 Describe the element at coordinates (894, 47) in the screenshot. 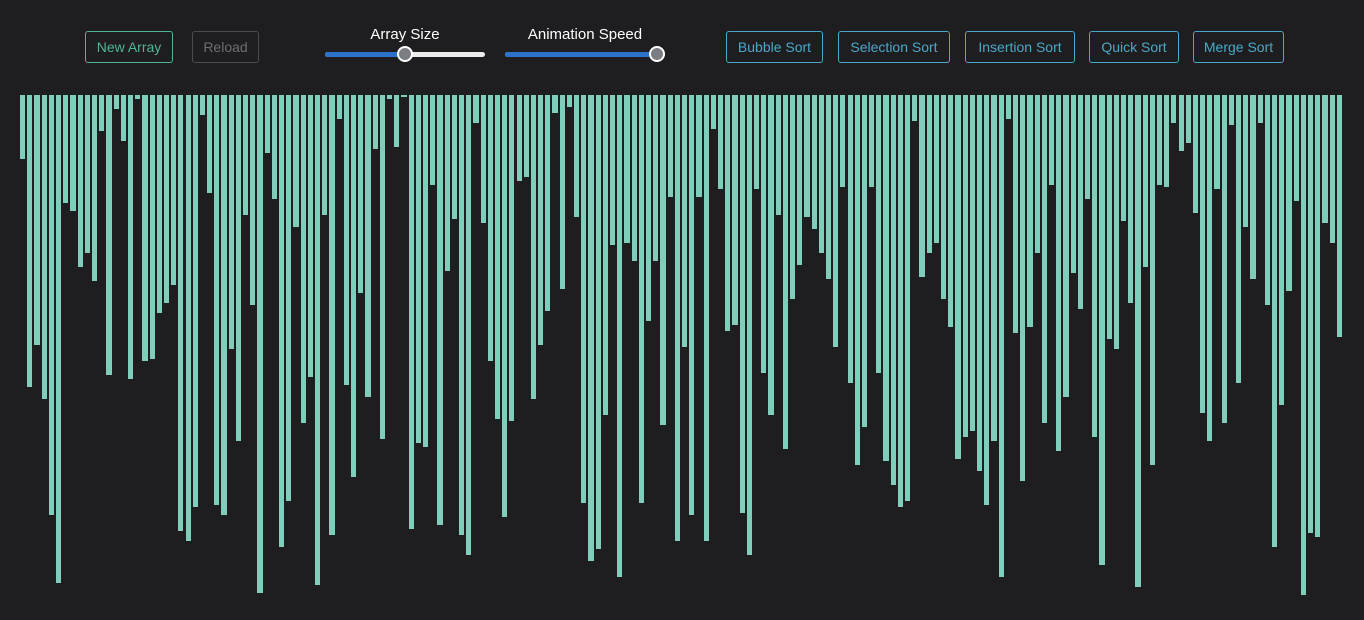

I see `selection-sort-button: Selection Sort` at that location.